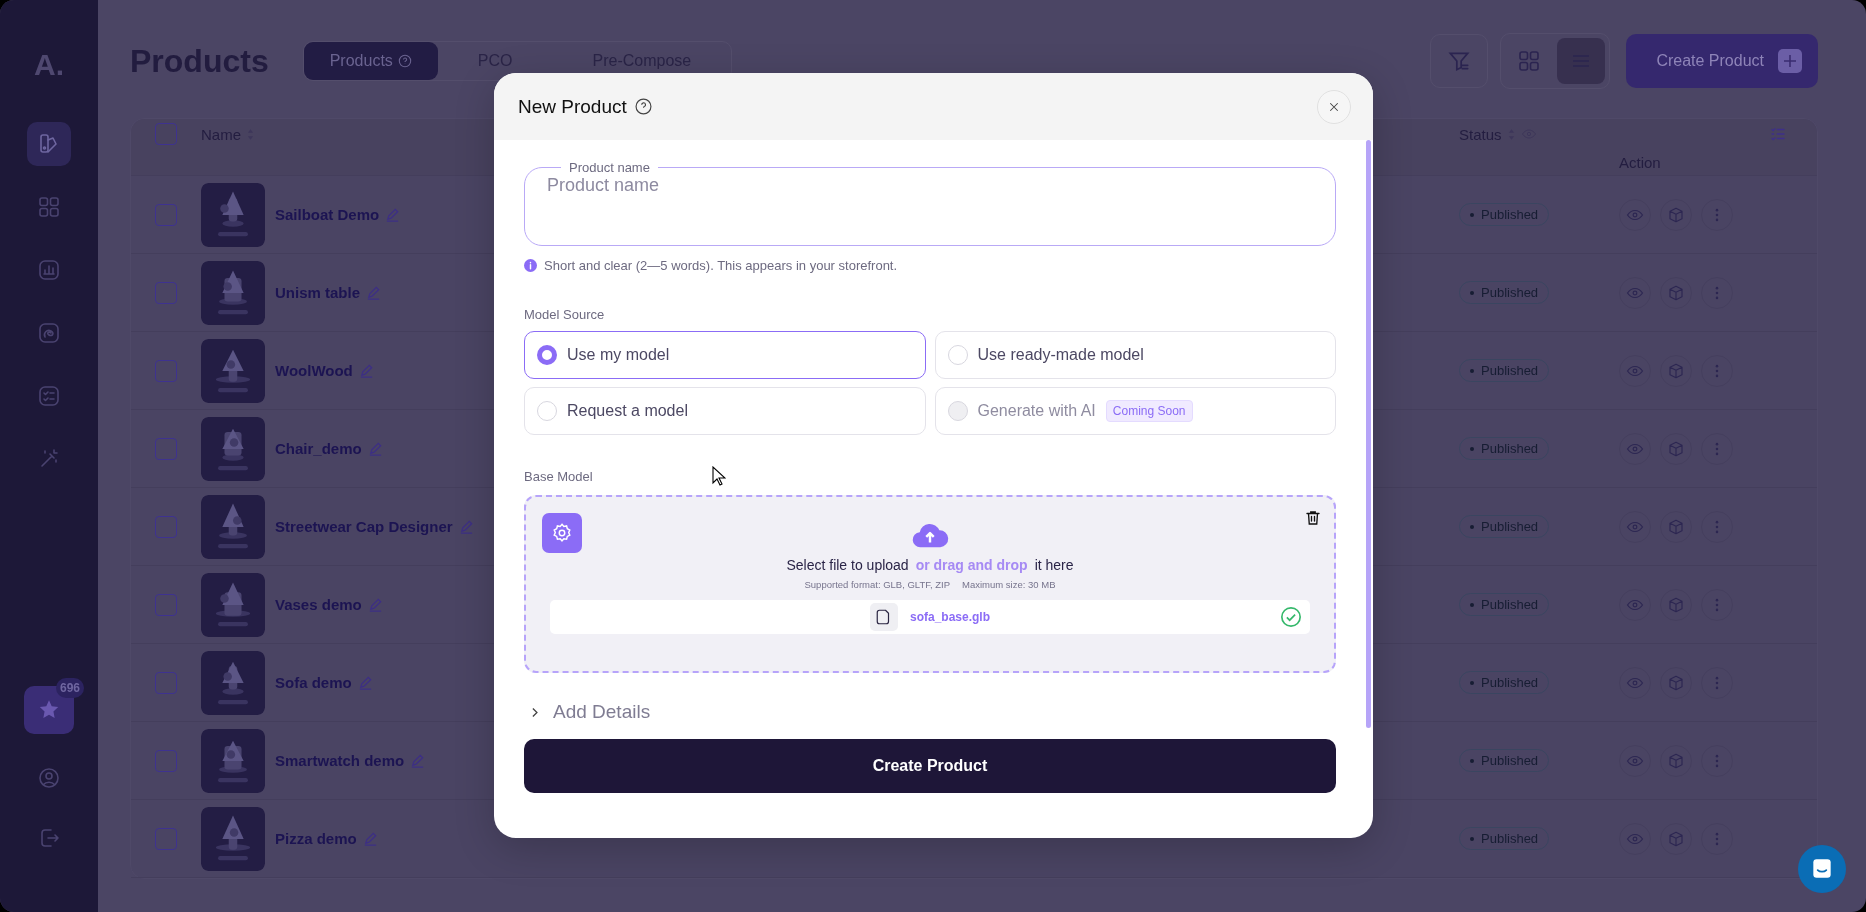 This screenshot has height=912, width=1866. I want to click on close-icon, so click(1334, 106).